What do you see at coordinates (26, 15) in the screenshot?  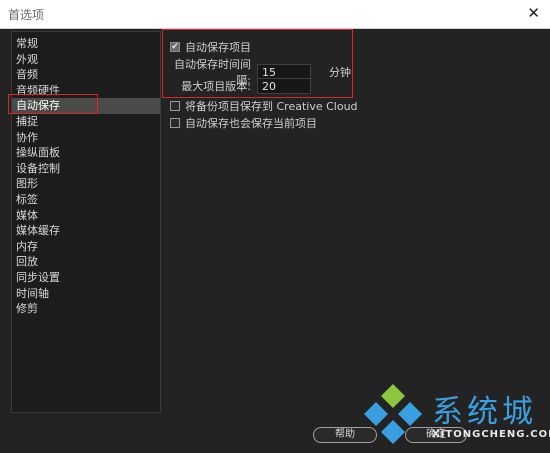 I see `window-title: 首选项` at bounding box center [26, 15].